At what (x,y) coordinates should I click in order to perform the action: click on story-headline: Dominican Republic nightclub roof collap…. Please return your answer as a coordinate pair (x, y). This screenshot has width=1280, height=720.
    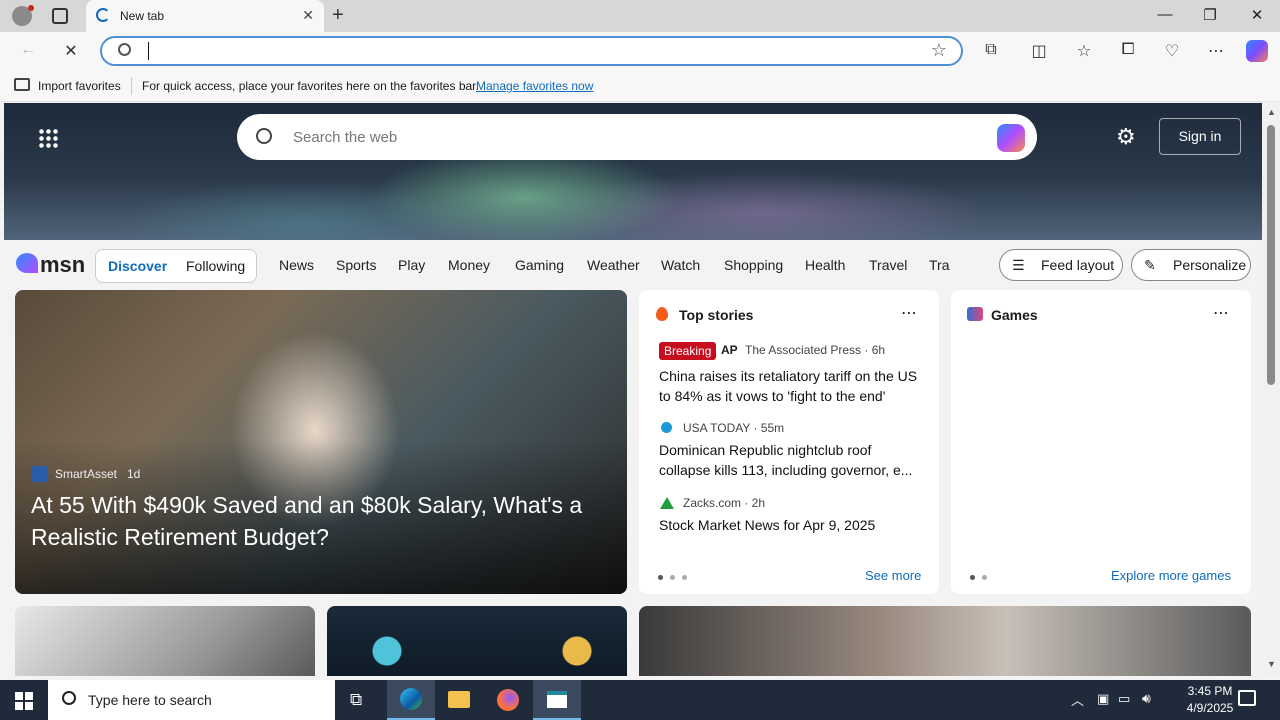
    Looking at the image, I should click on (792, 460).